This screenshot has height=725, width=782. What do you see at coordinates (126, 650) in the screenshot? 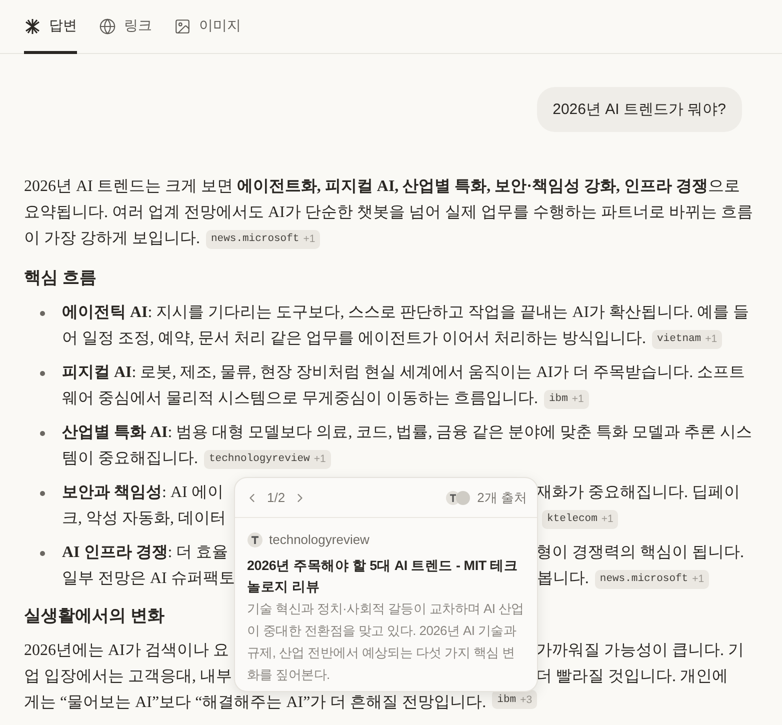
I see `paragraph-line: 2026년에는 AI가 검색이나 요` at bounding box center [126, 650].